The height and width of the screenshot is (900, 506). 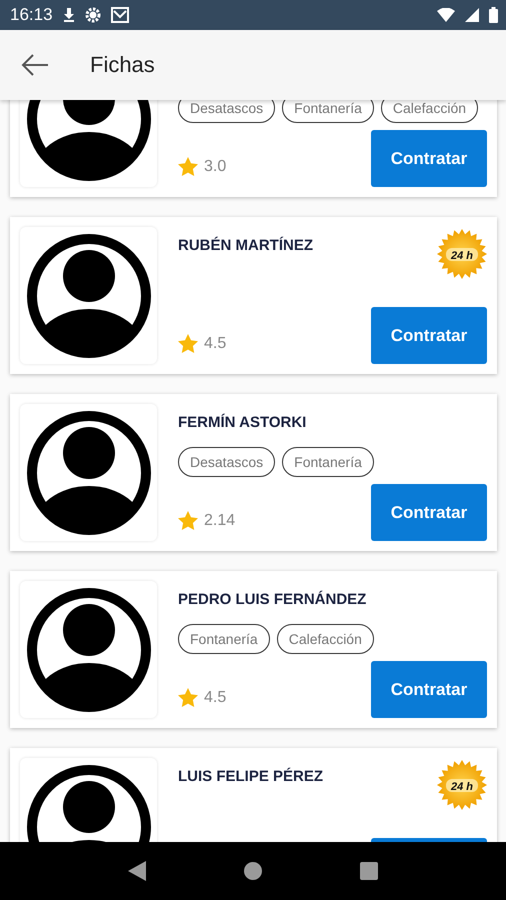 What do you see at coordinates (472, 15) in the screenshot?
I see `signal-icon` at bounding box center [472, 15].